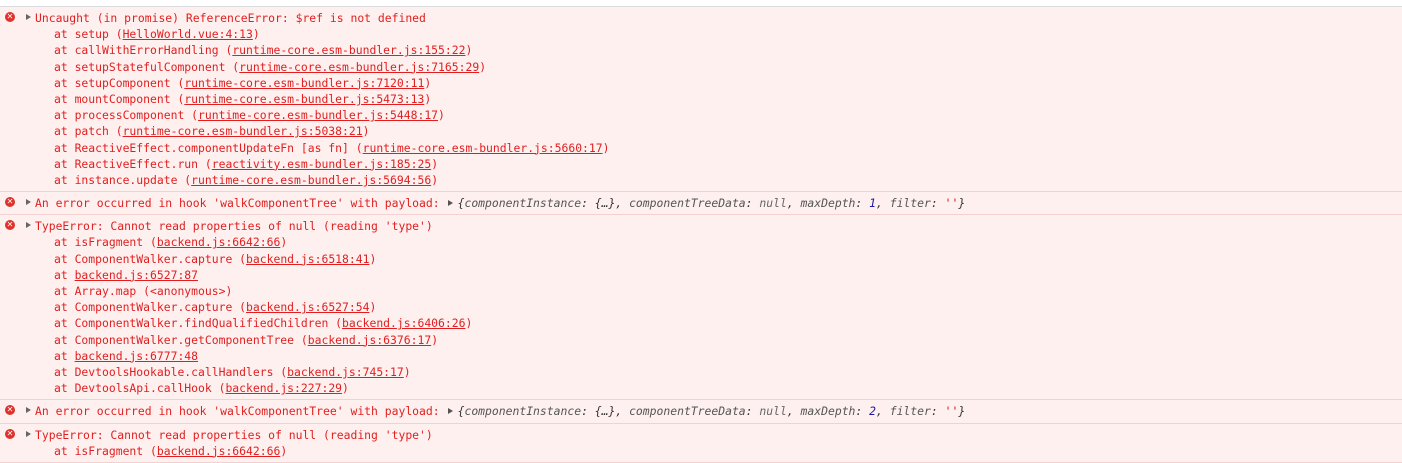 This screenshot has width=1402, height=463. What do you see at coordinates (348, 50) in the screenshot?
I see `source-link: runtime-core.esm-bundler.js:155:22` at bounding box center [348, 50].